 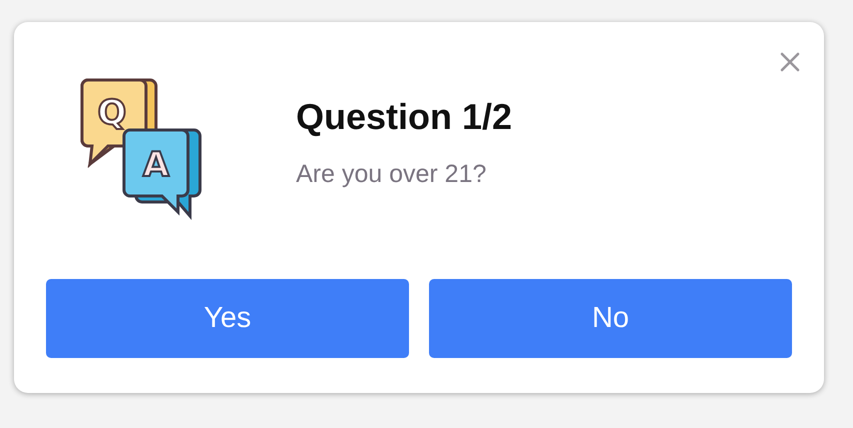 What do you see at coordinates (112, 113) in the screenshot?
I see `bubble-letter: Q` at bounding box center [112, 113].